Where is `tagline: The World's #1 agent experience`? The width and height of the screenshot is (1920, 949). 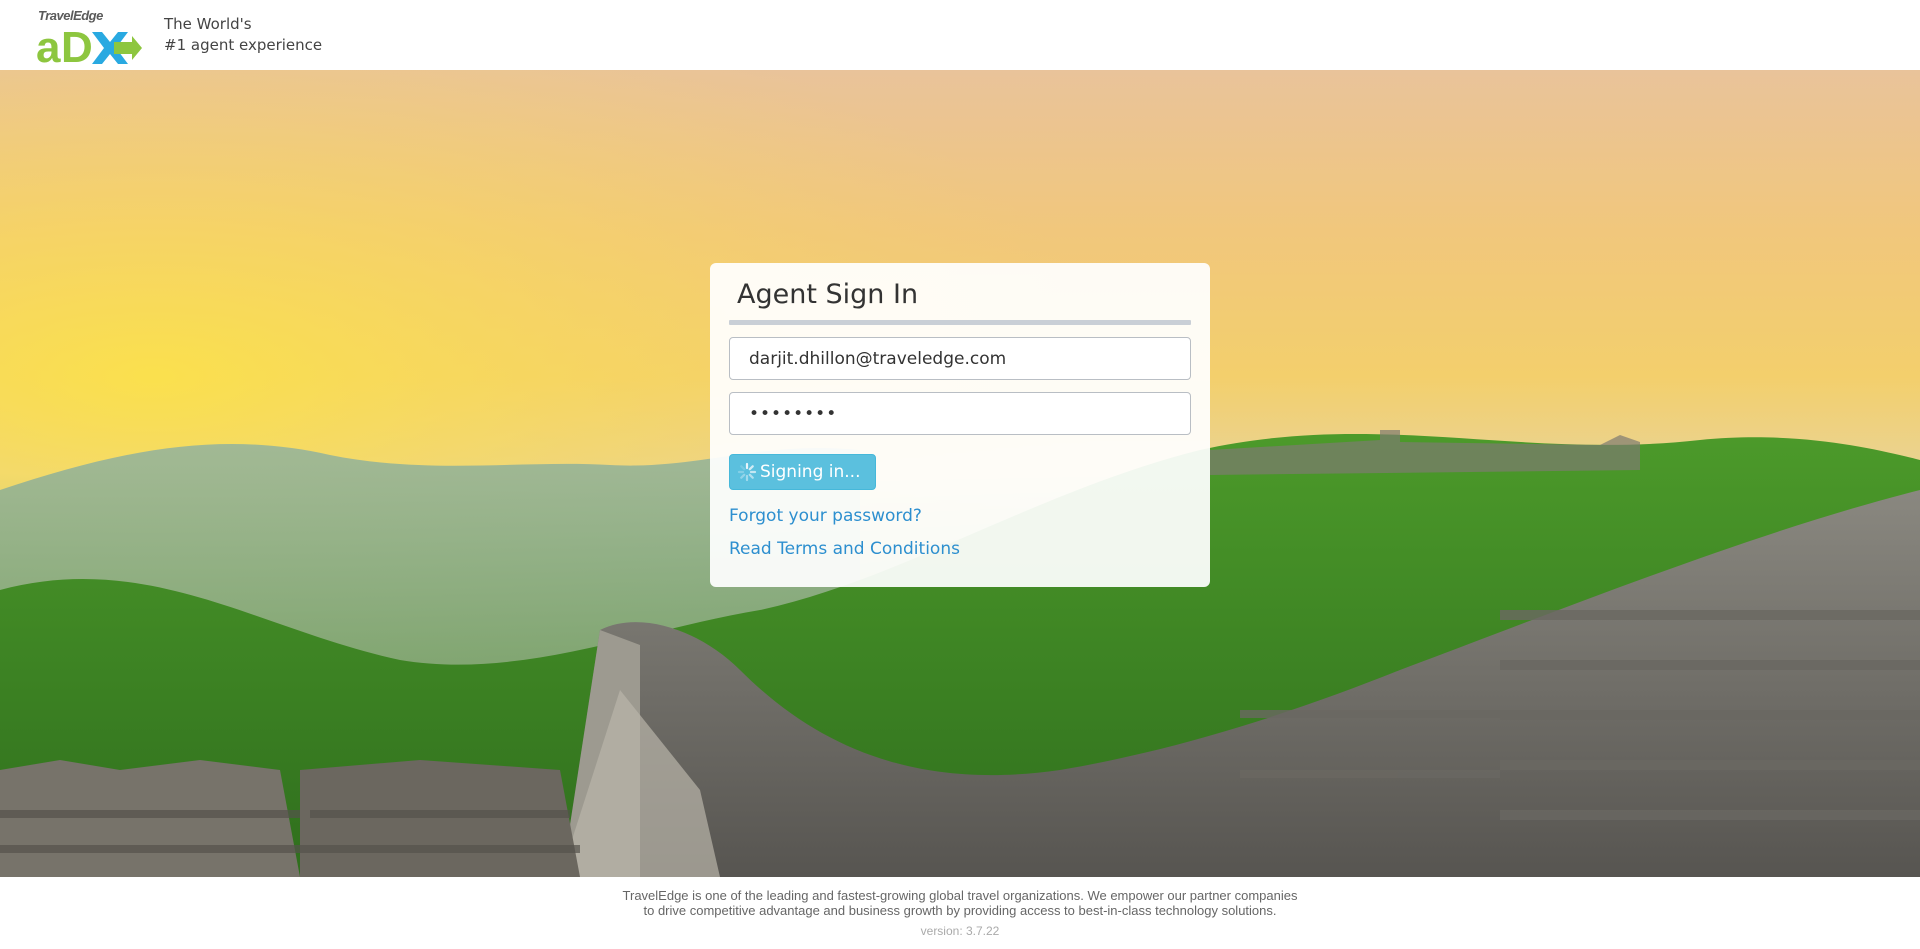 tagline: The World's #1 agent experience is located at coordinates (243, 35).